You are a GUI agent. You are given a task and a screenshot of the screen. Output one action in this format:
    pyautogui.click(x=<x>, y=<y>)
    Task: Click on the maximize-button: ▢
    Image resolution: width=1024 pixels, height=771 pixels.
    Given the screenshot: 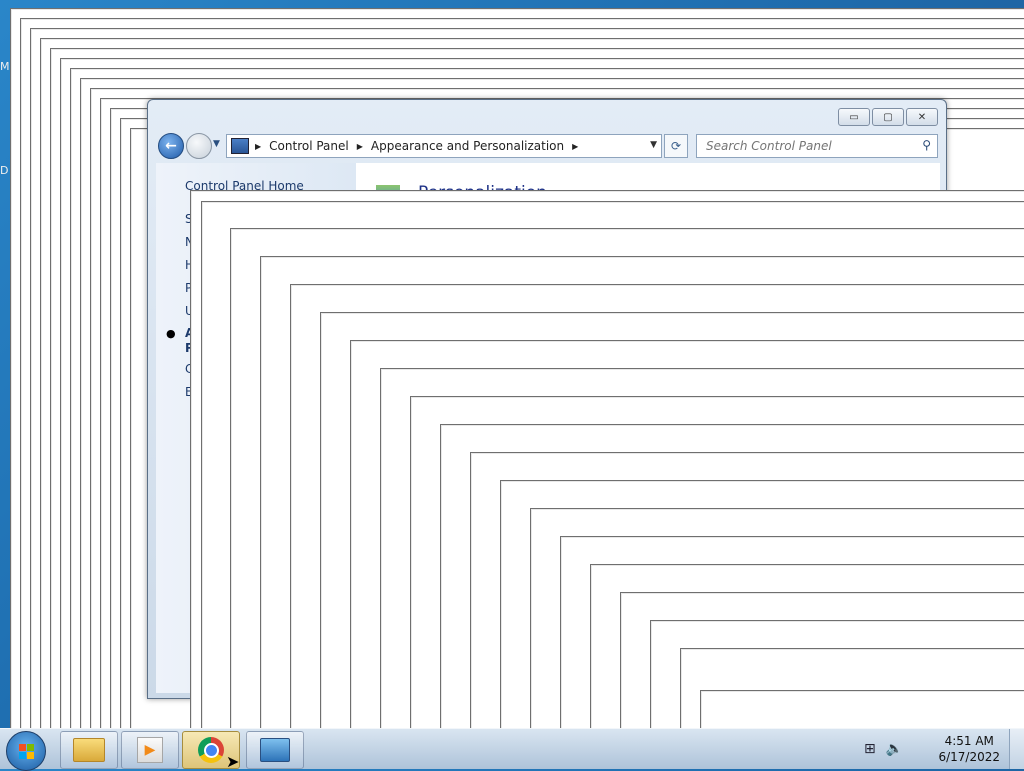 What is the action you would take?
    pyautogui.click(x=888, y=117)
    